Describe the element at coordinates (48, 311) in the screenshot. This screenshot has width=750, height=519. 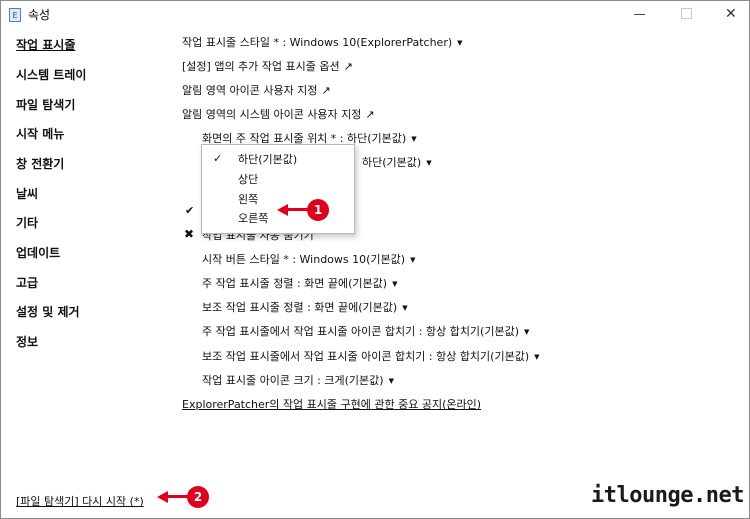
I see `sidebar-item-uninstall: 설정 및 제거` at that location.